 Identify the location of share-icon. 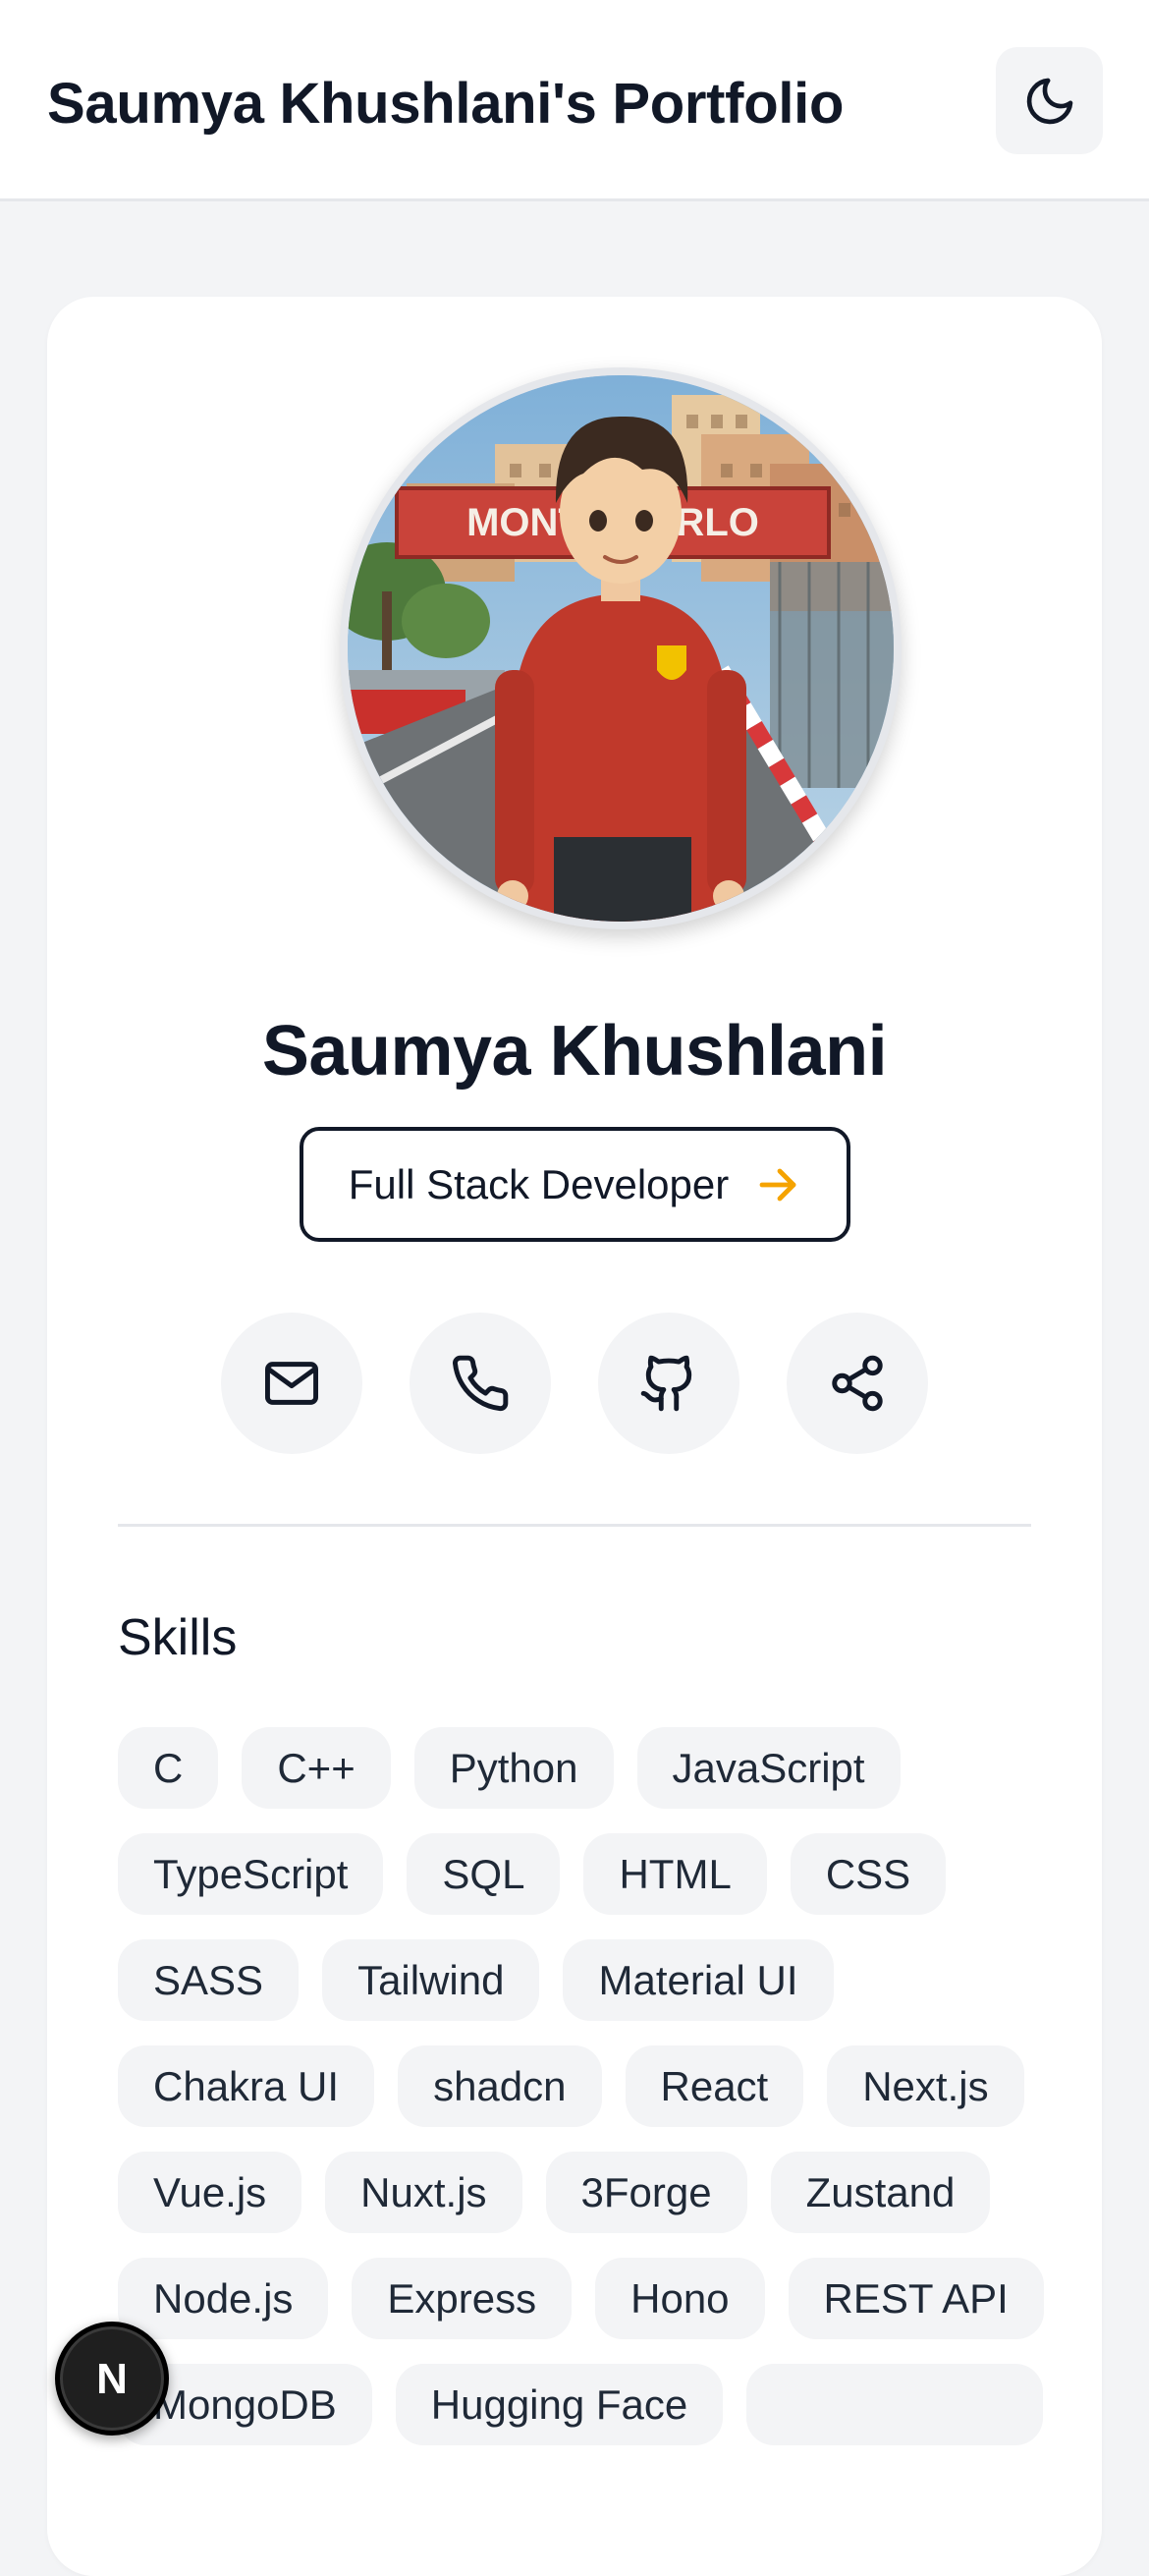
(857, 1383).